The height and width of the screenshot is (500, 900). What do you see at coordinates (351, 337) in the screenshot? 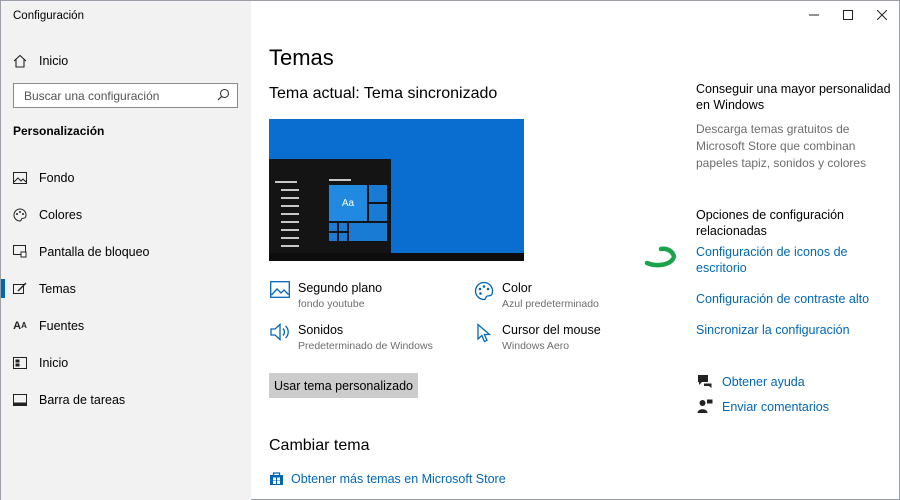
I see `sounds-setting: Sonidos Predeterminado de Windows` at bounding box center [351, 337].